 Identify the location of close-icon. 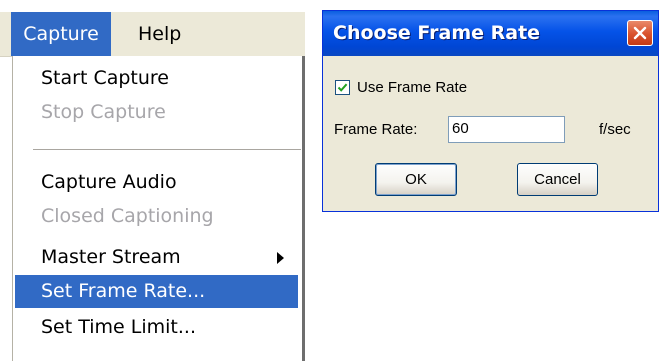
(640, 33).